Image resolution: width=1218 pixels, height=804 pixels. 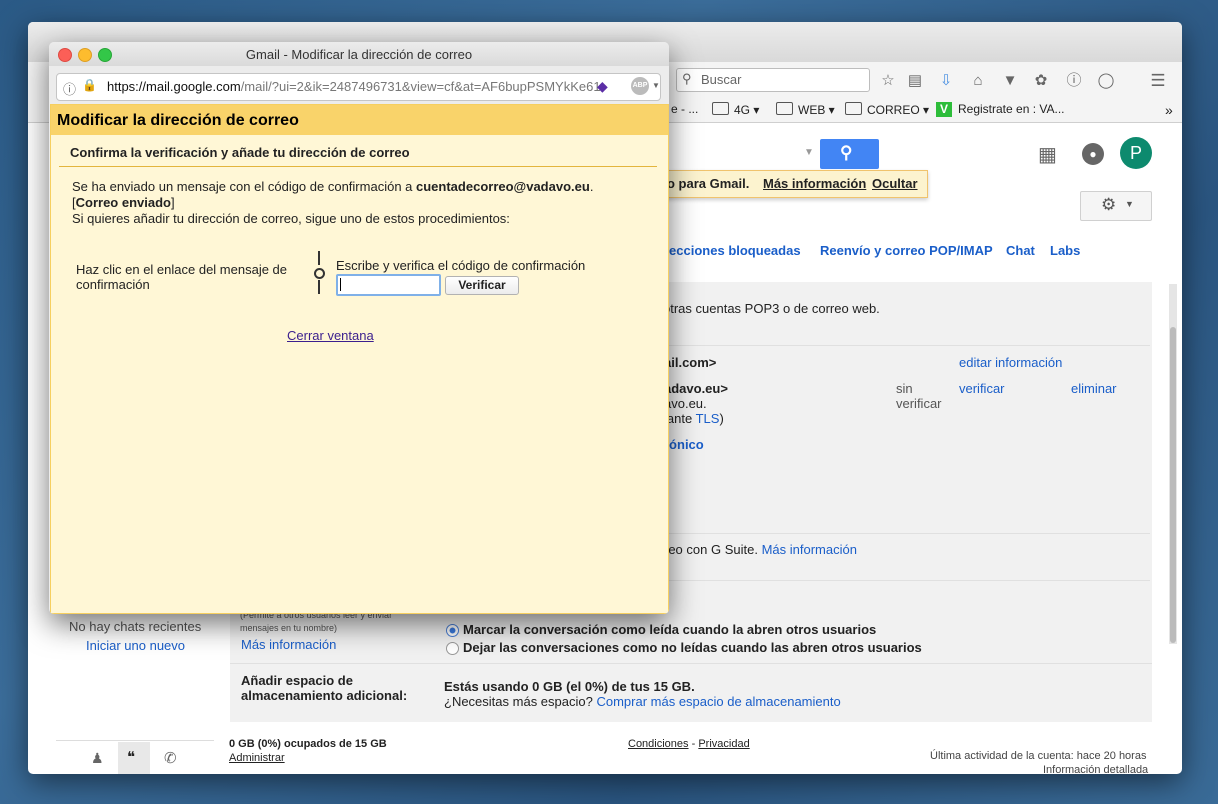 What do you see at coordinates (178, 120) in the screenshot?
I see `popup-heading: Modificar la dirección de correo` at bounding box center [178, 120].